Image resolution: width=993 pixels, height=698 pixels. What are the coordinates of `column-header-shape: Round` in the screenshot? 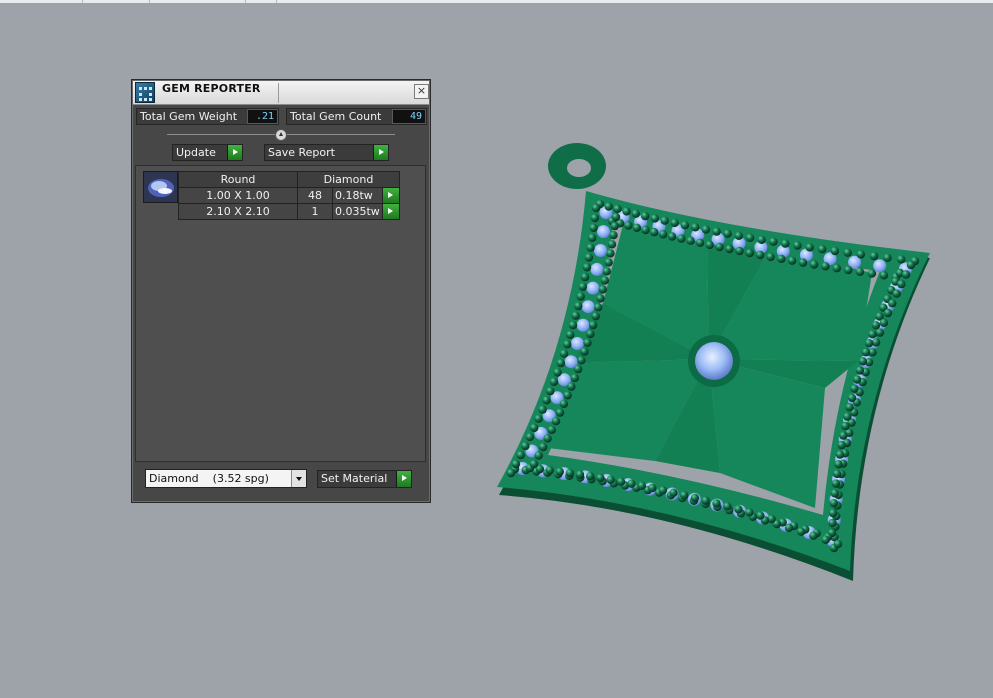 It's located at (238, 179).